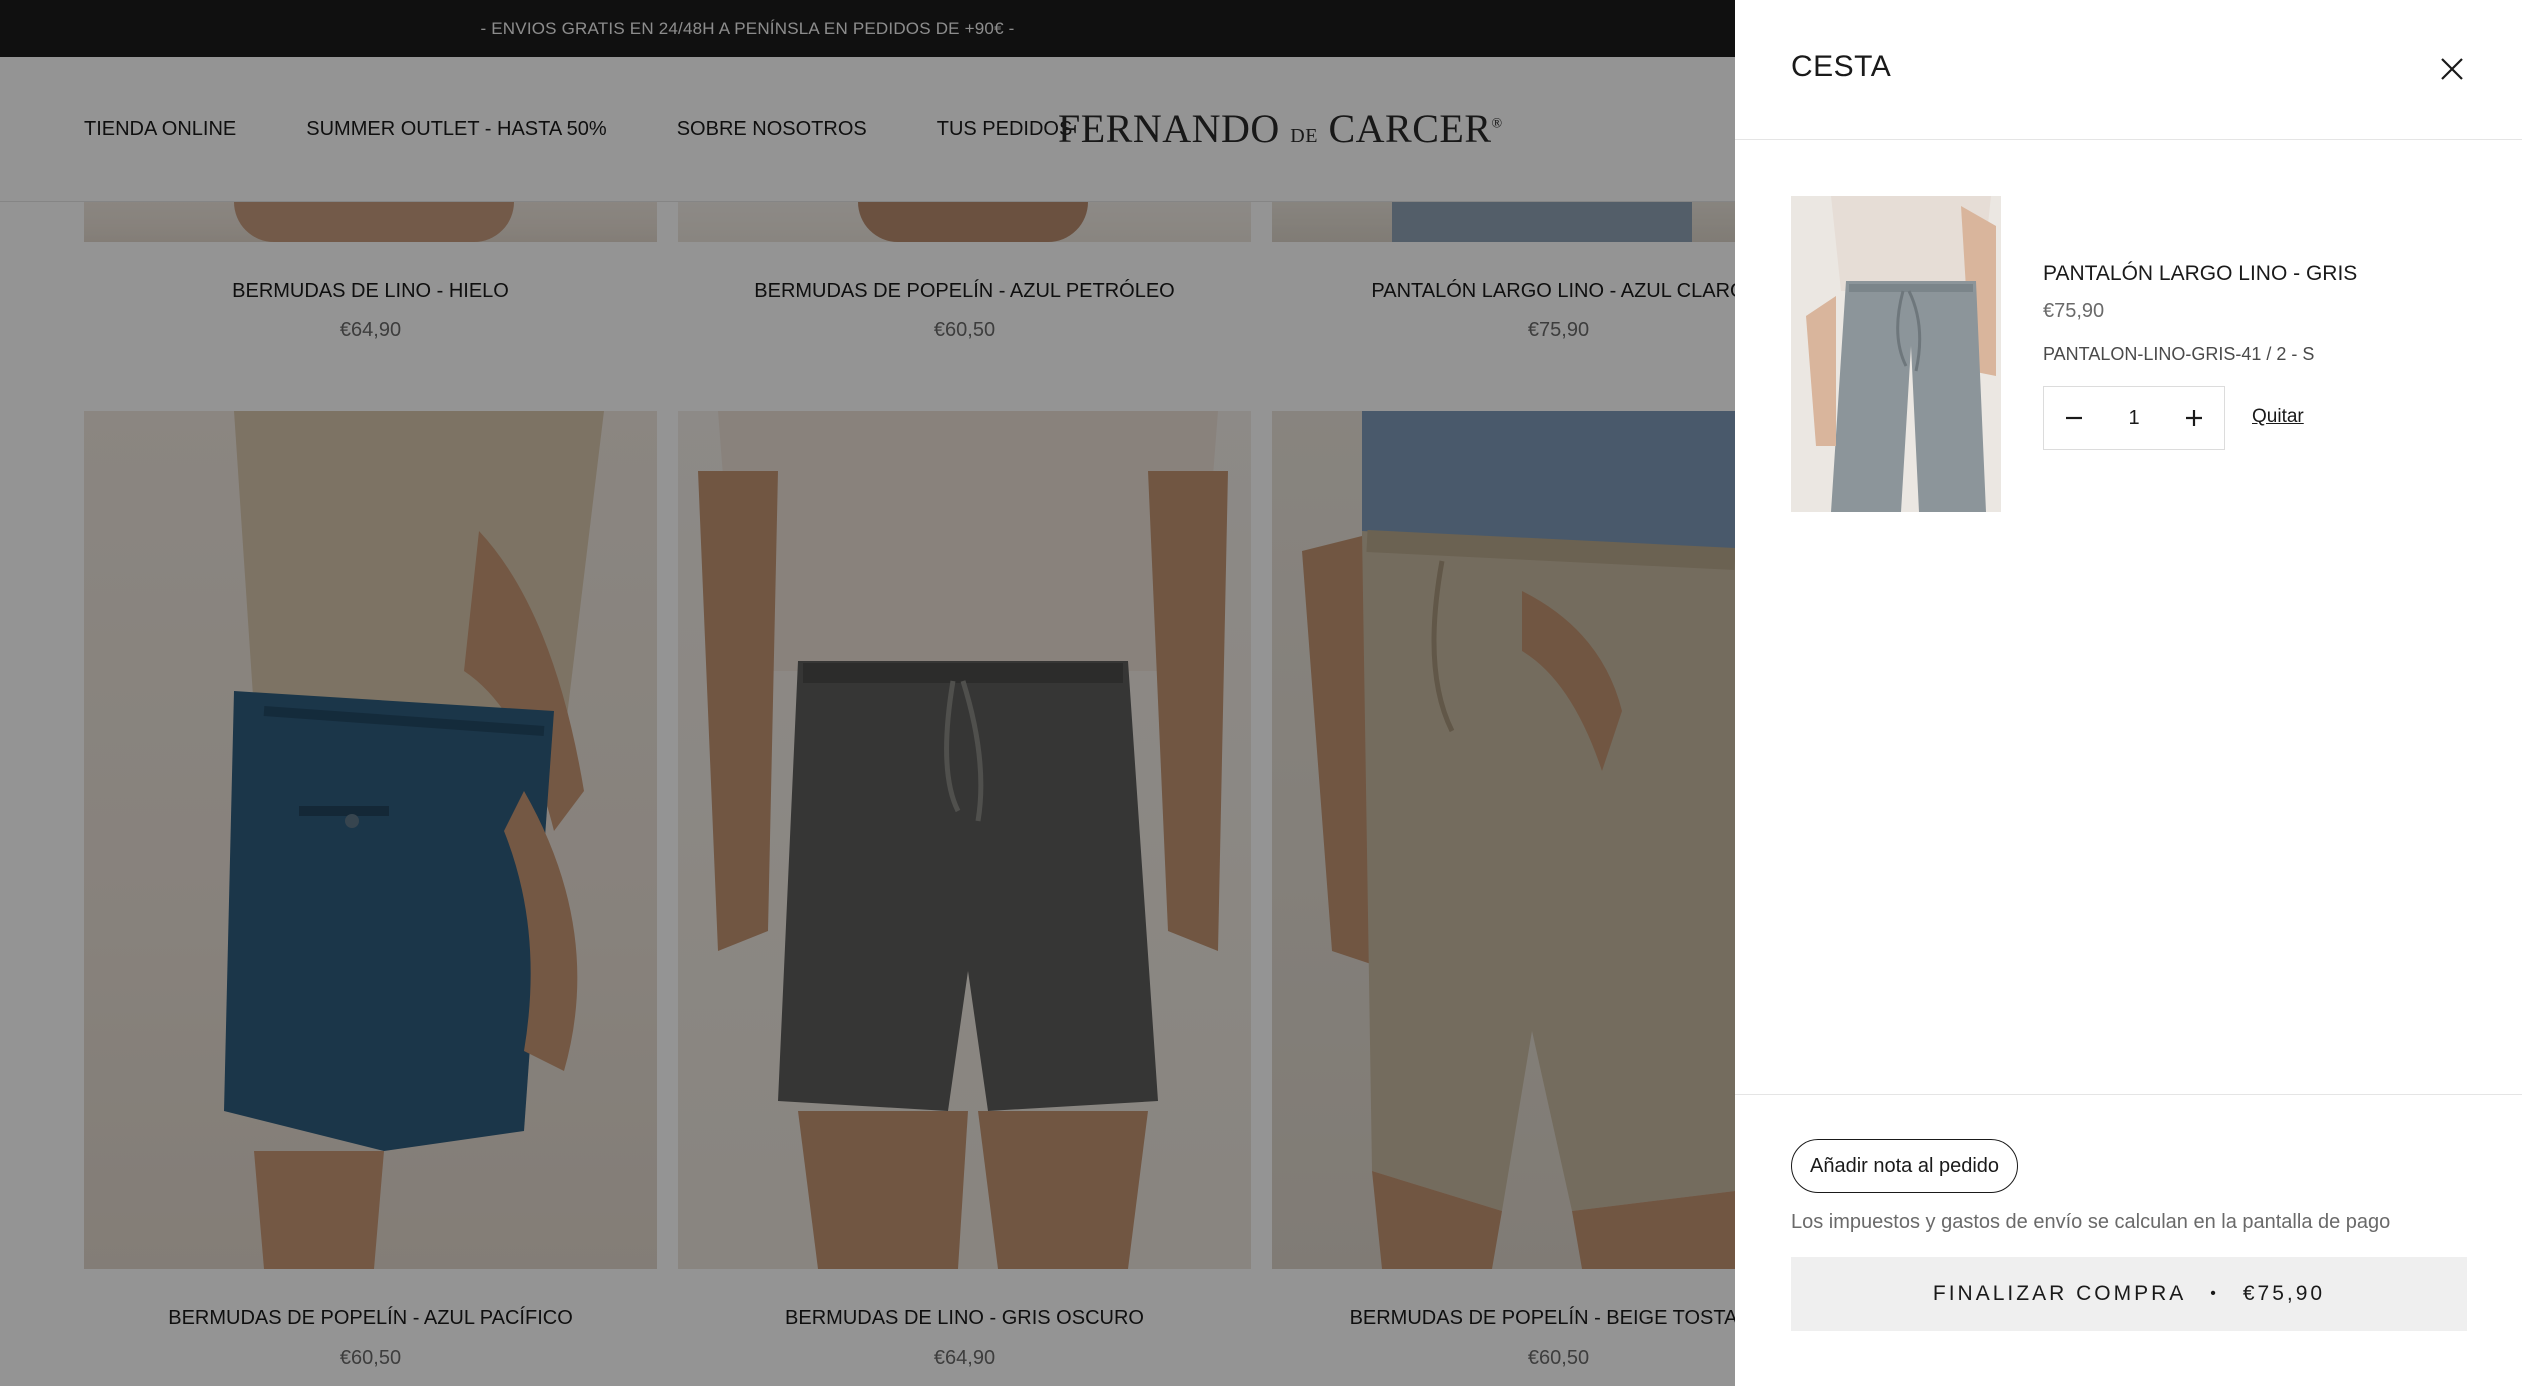 The height and width of the screenshot is (1386, 2522). I want to click on remove-item-link: Quitar, so click(2278, 417).